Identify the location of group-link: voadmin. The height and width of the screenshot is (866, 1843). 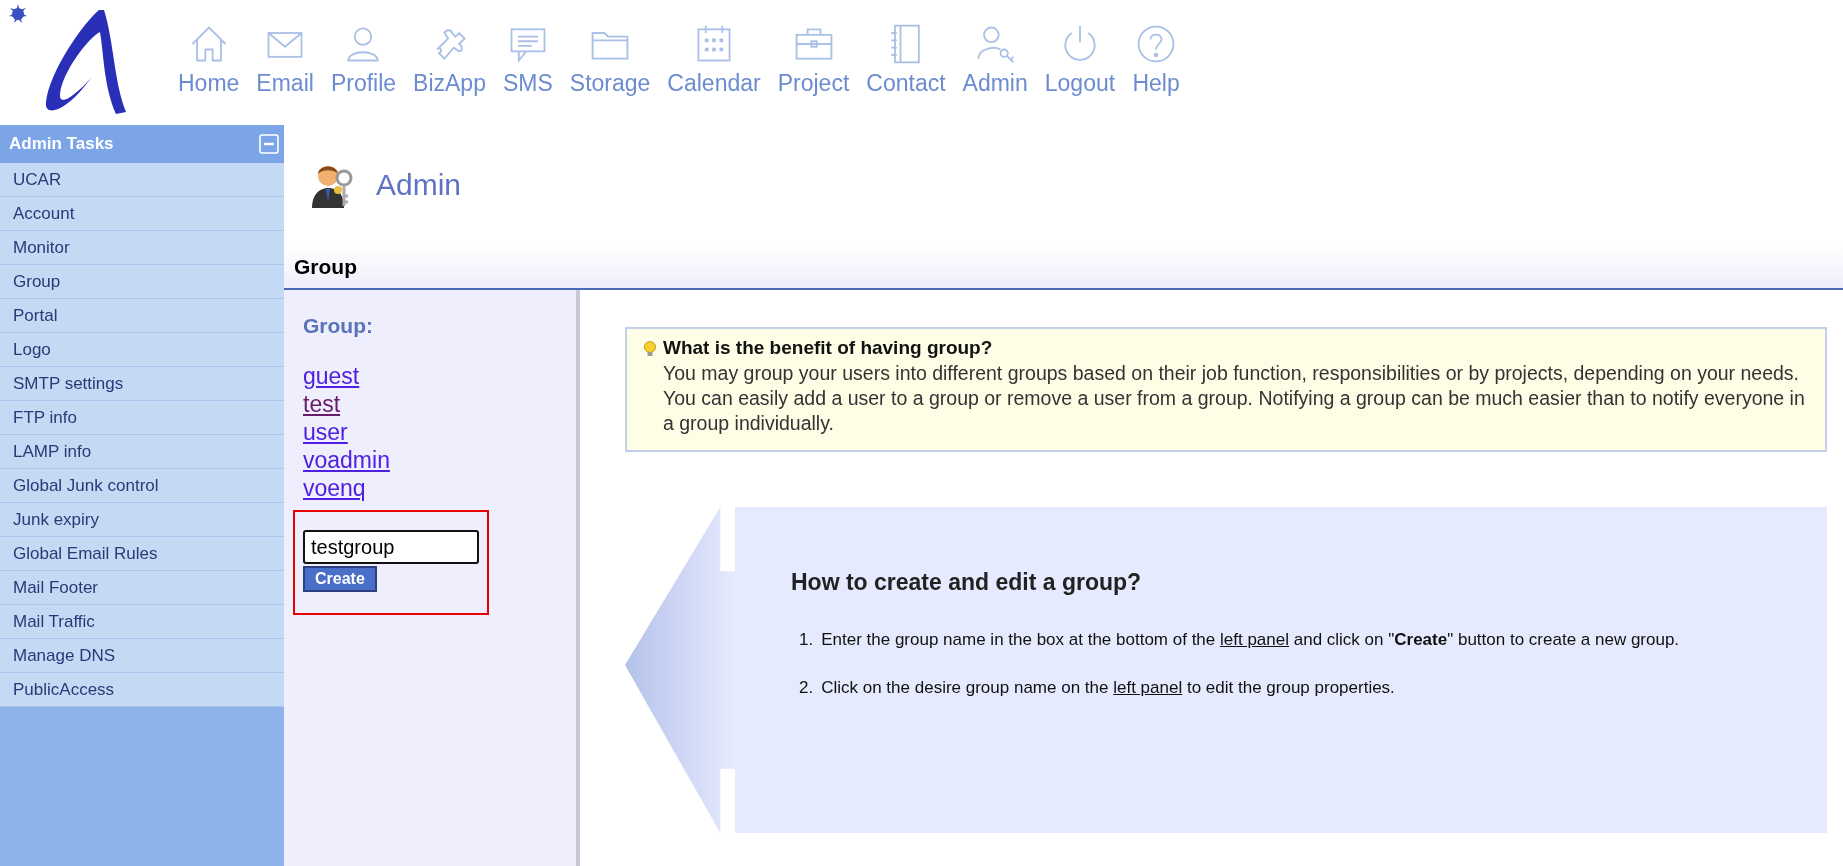
(346, 460).